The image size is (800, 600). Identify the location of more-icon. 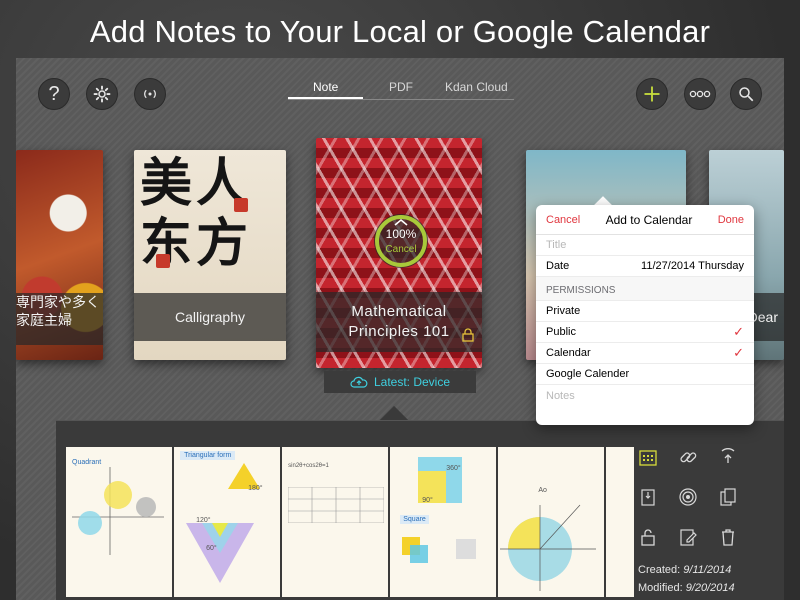
(700, 94).